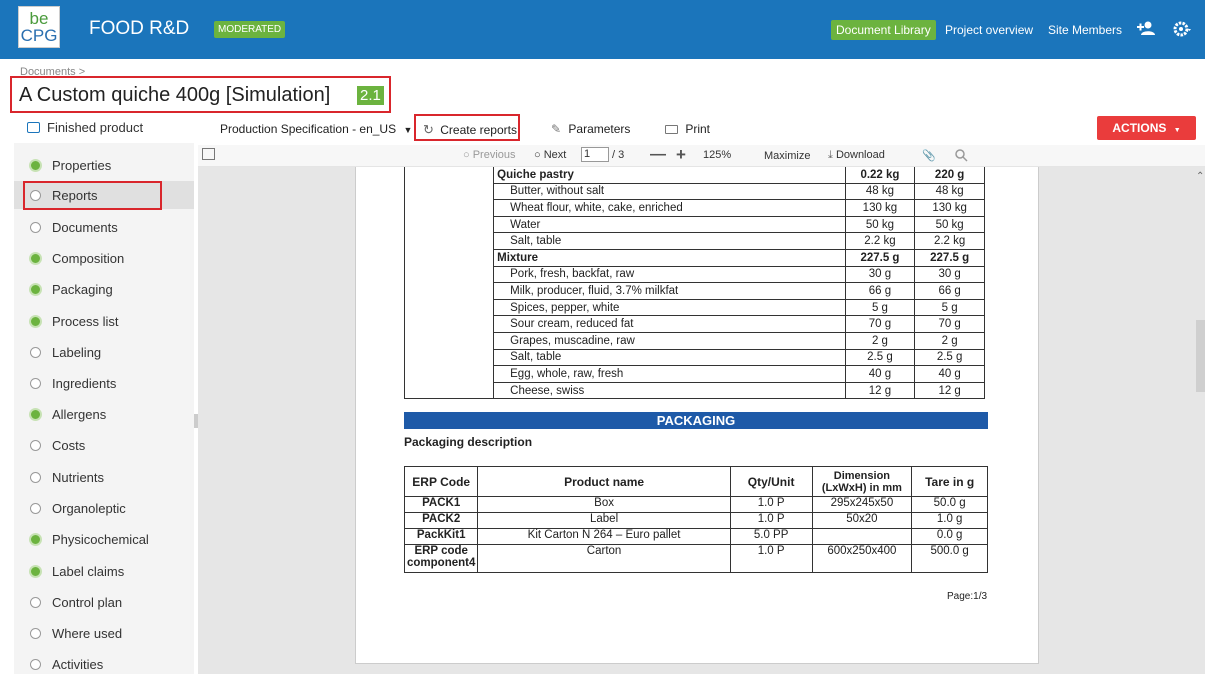 Image resolution: width=1205 pixels, height=678 pixels. I want to click on sidebar-item-allergens: Allergens, so click(104, 414).